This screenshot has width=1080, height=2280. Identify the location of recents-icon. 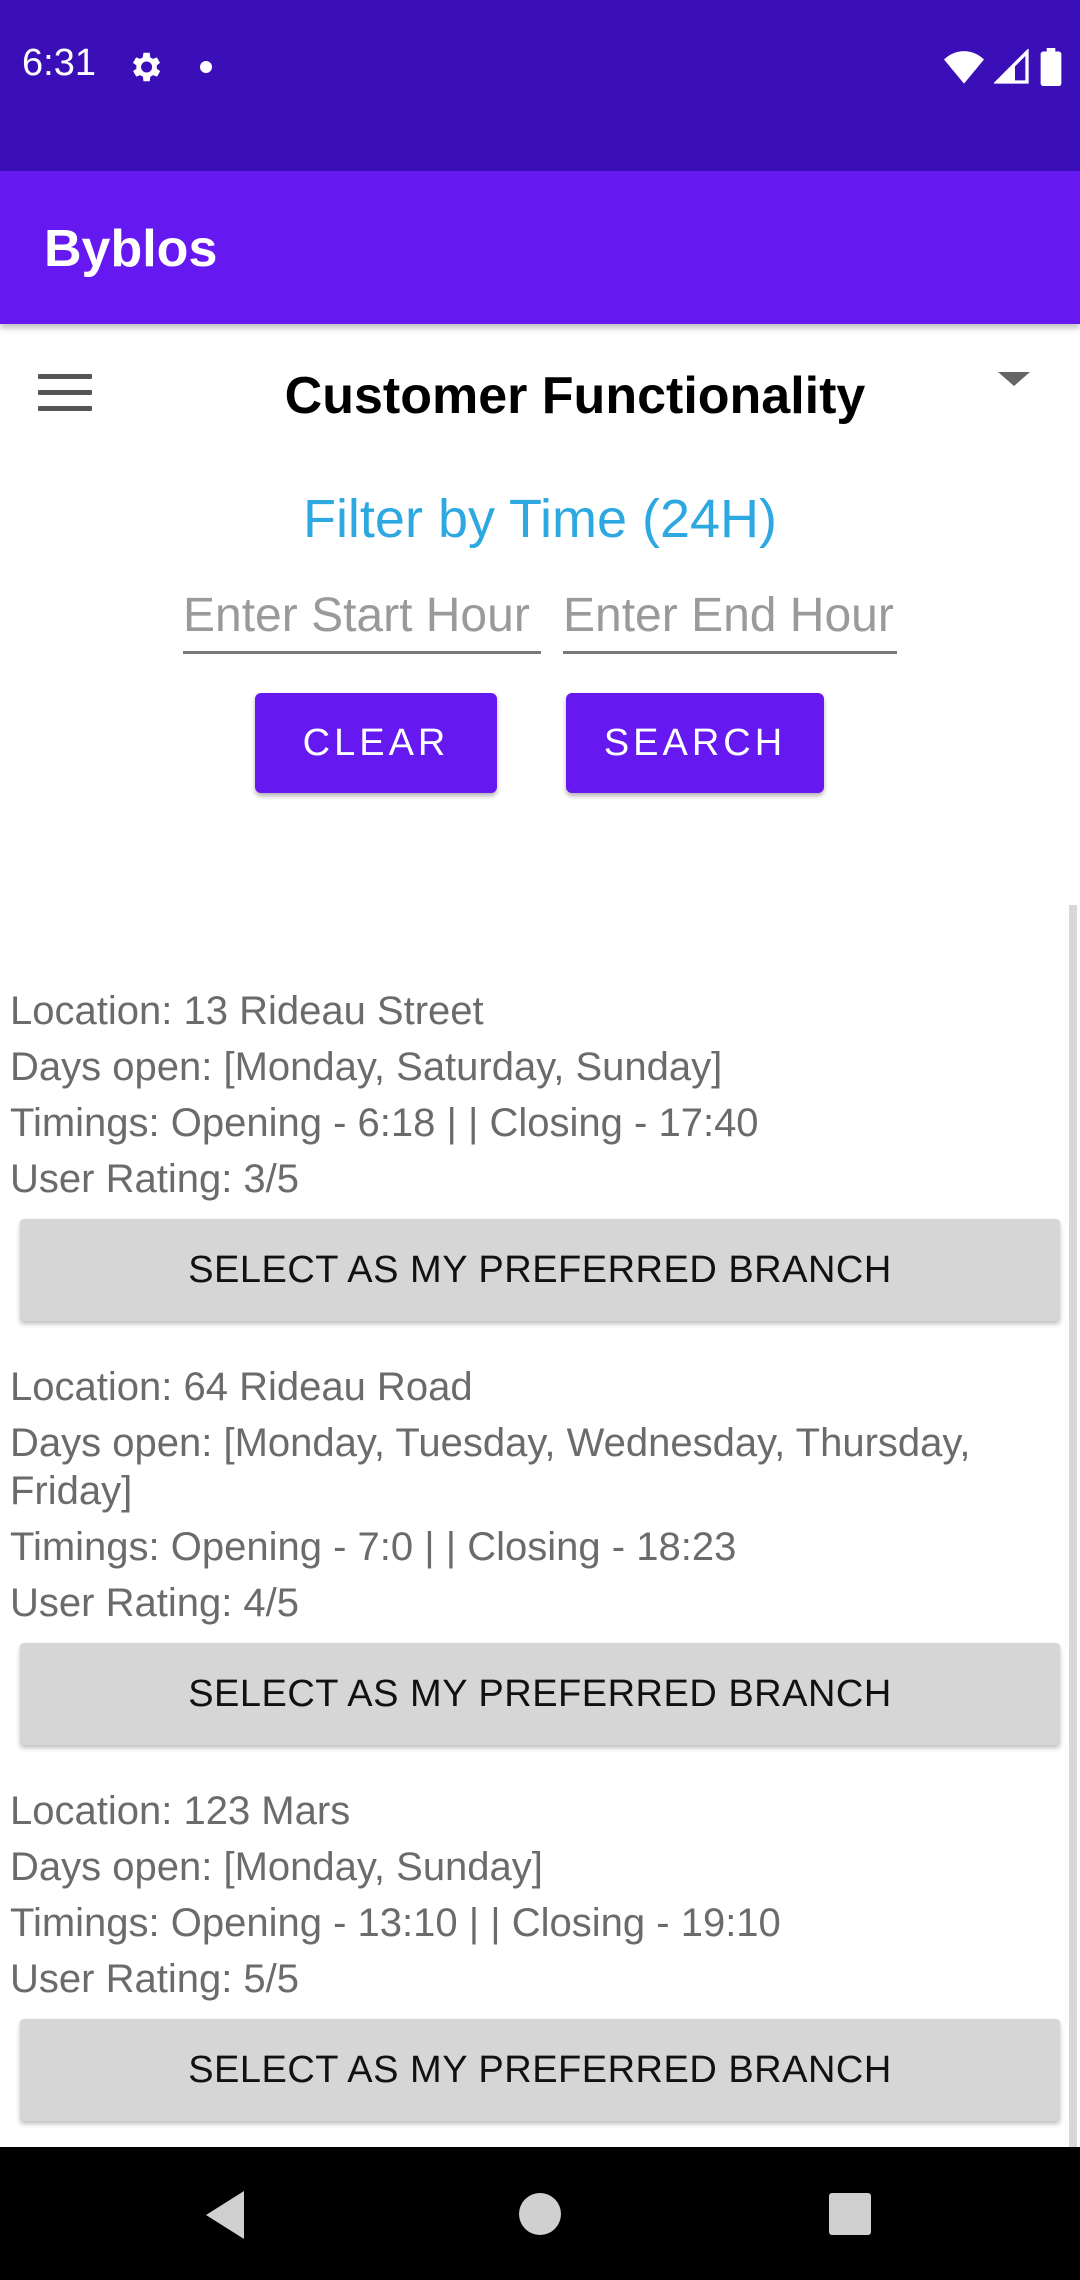
(850, 2214).